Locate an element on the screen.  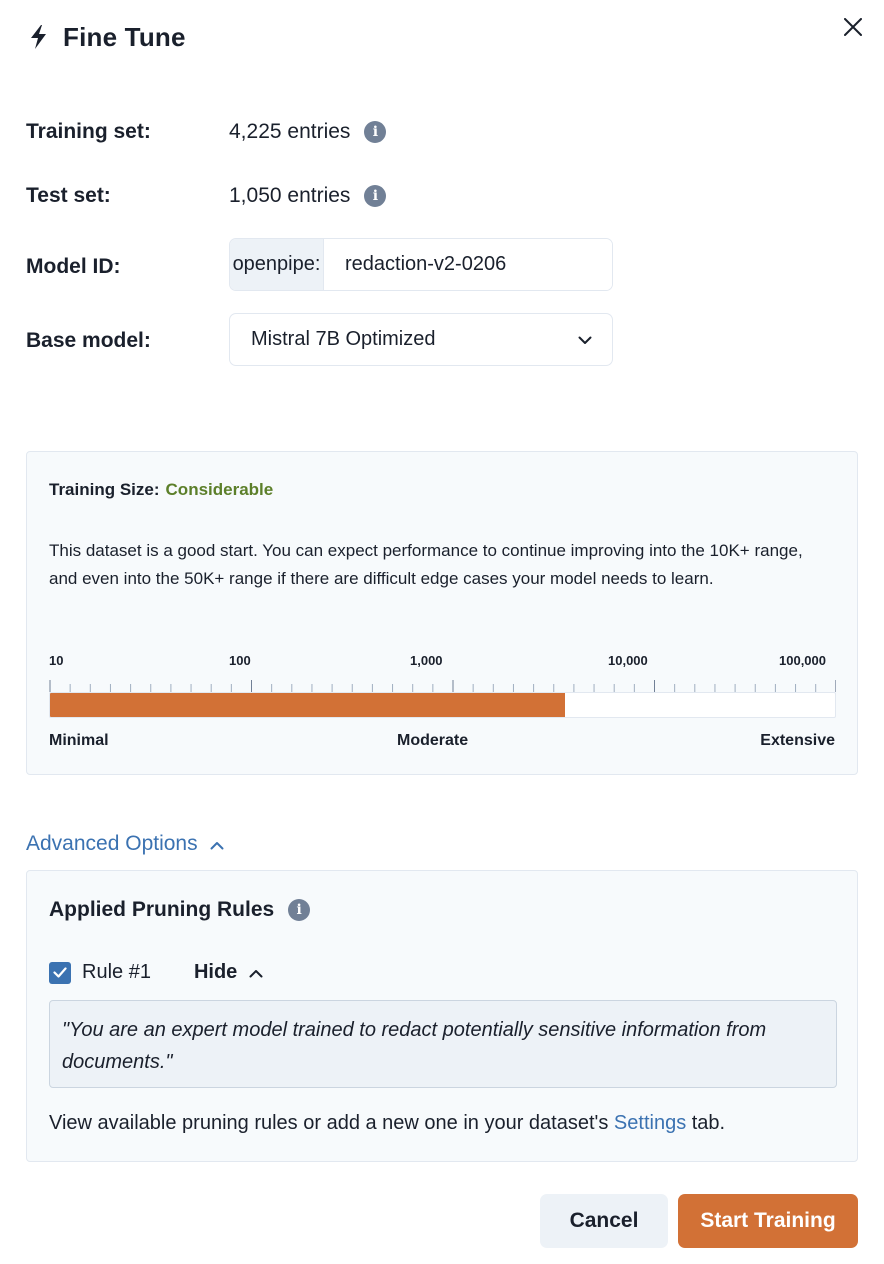
rule-checkbox is located at coordinates (60, 972).